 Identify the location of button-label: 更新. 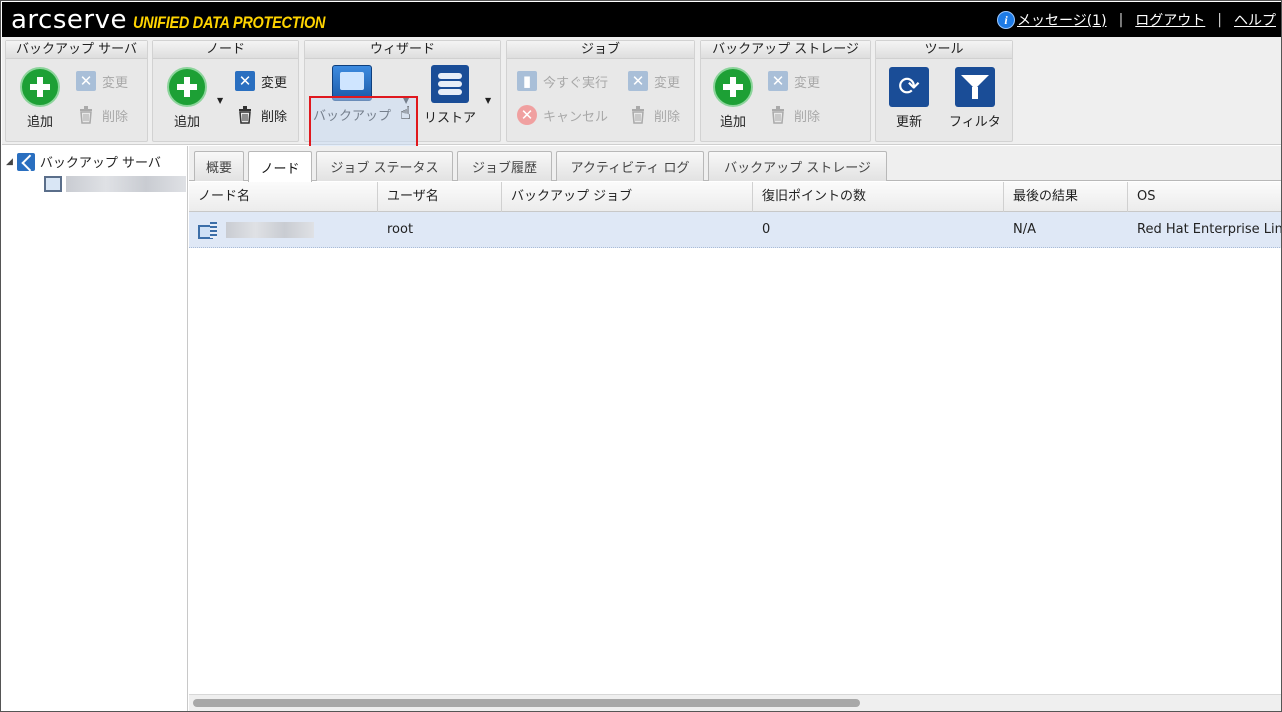
(908, 122).